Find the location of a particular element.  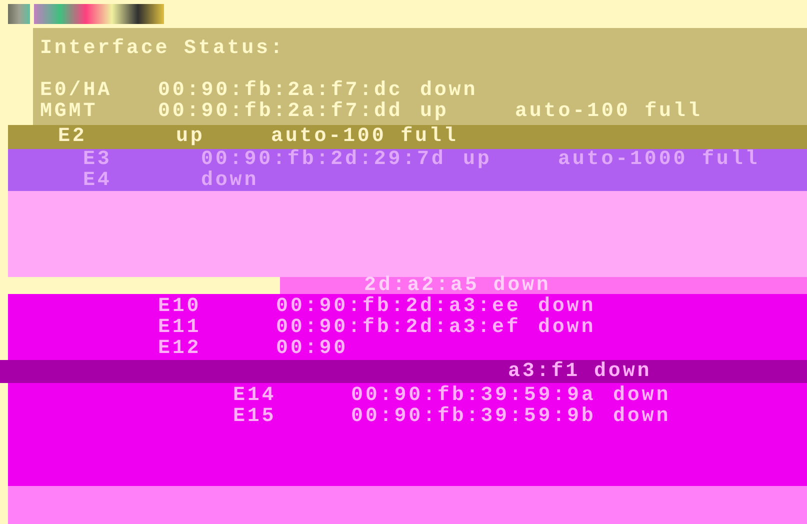

interface-name: E0/HA is located at coordinates (77, 90).